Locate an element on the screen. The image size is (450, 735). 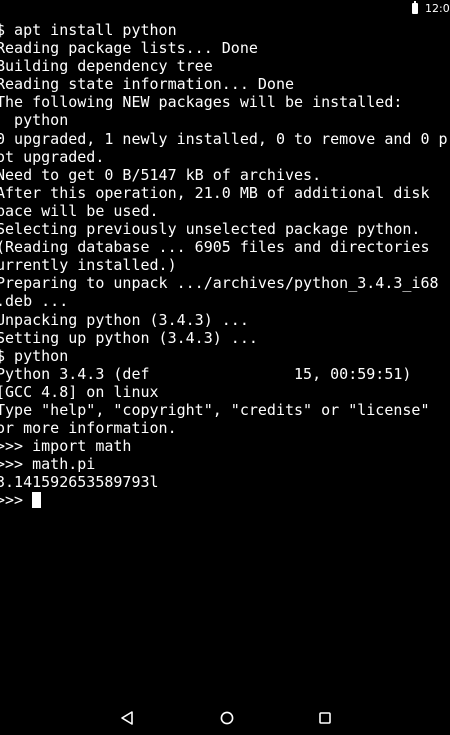
text-cursor is located at coordinates (37, 500).